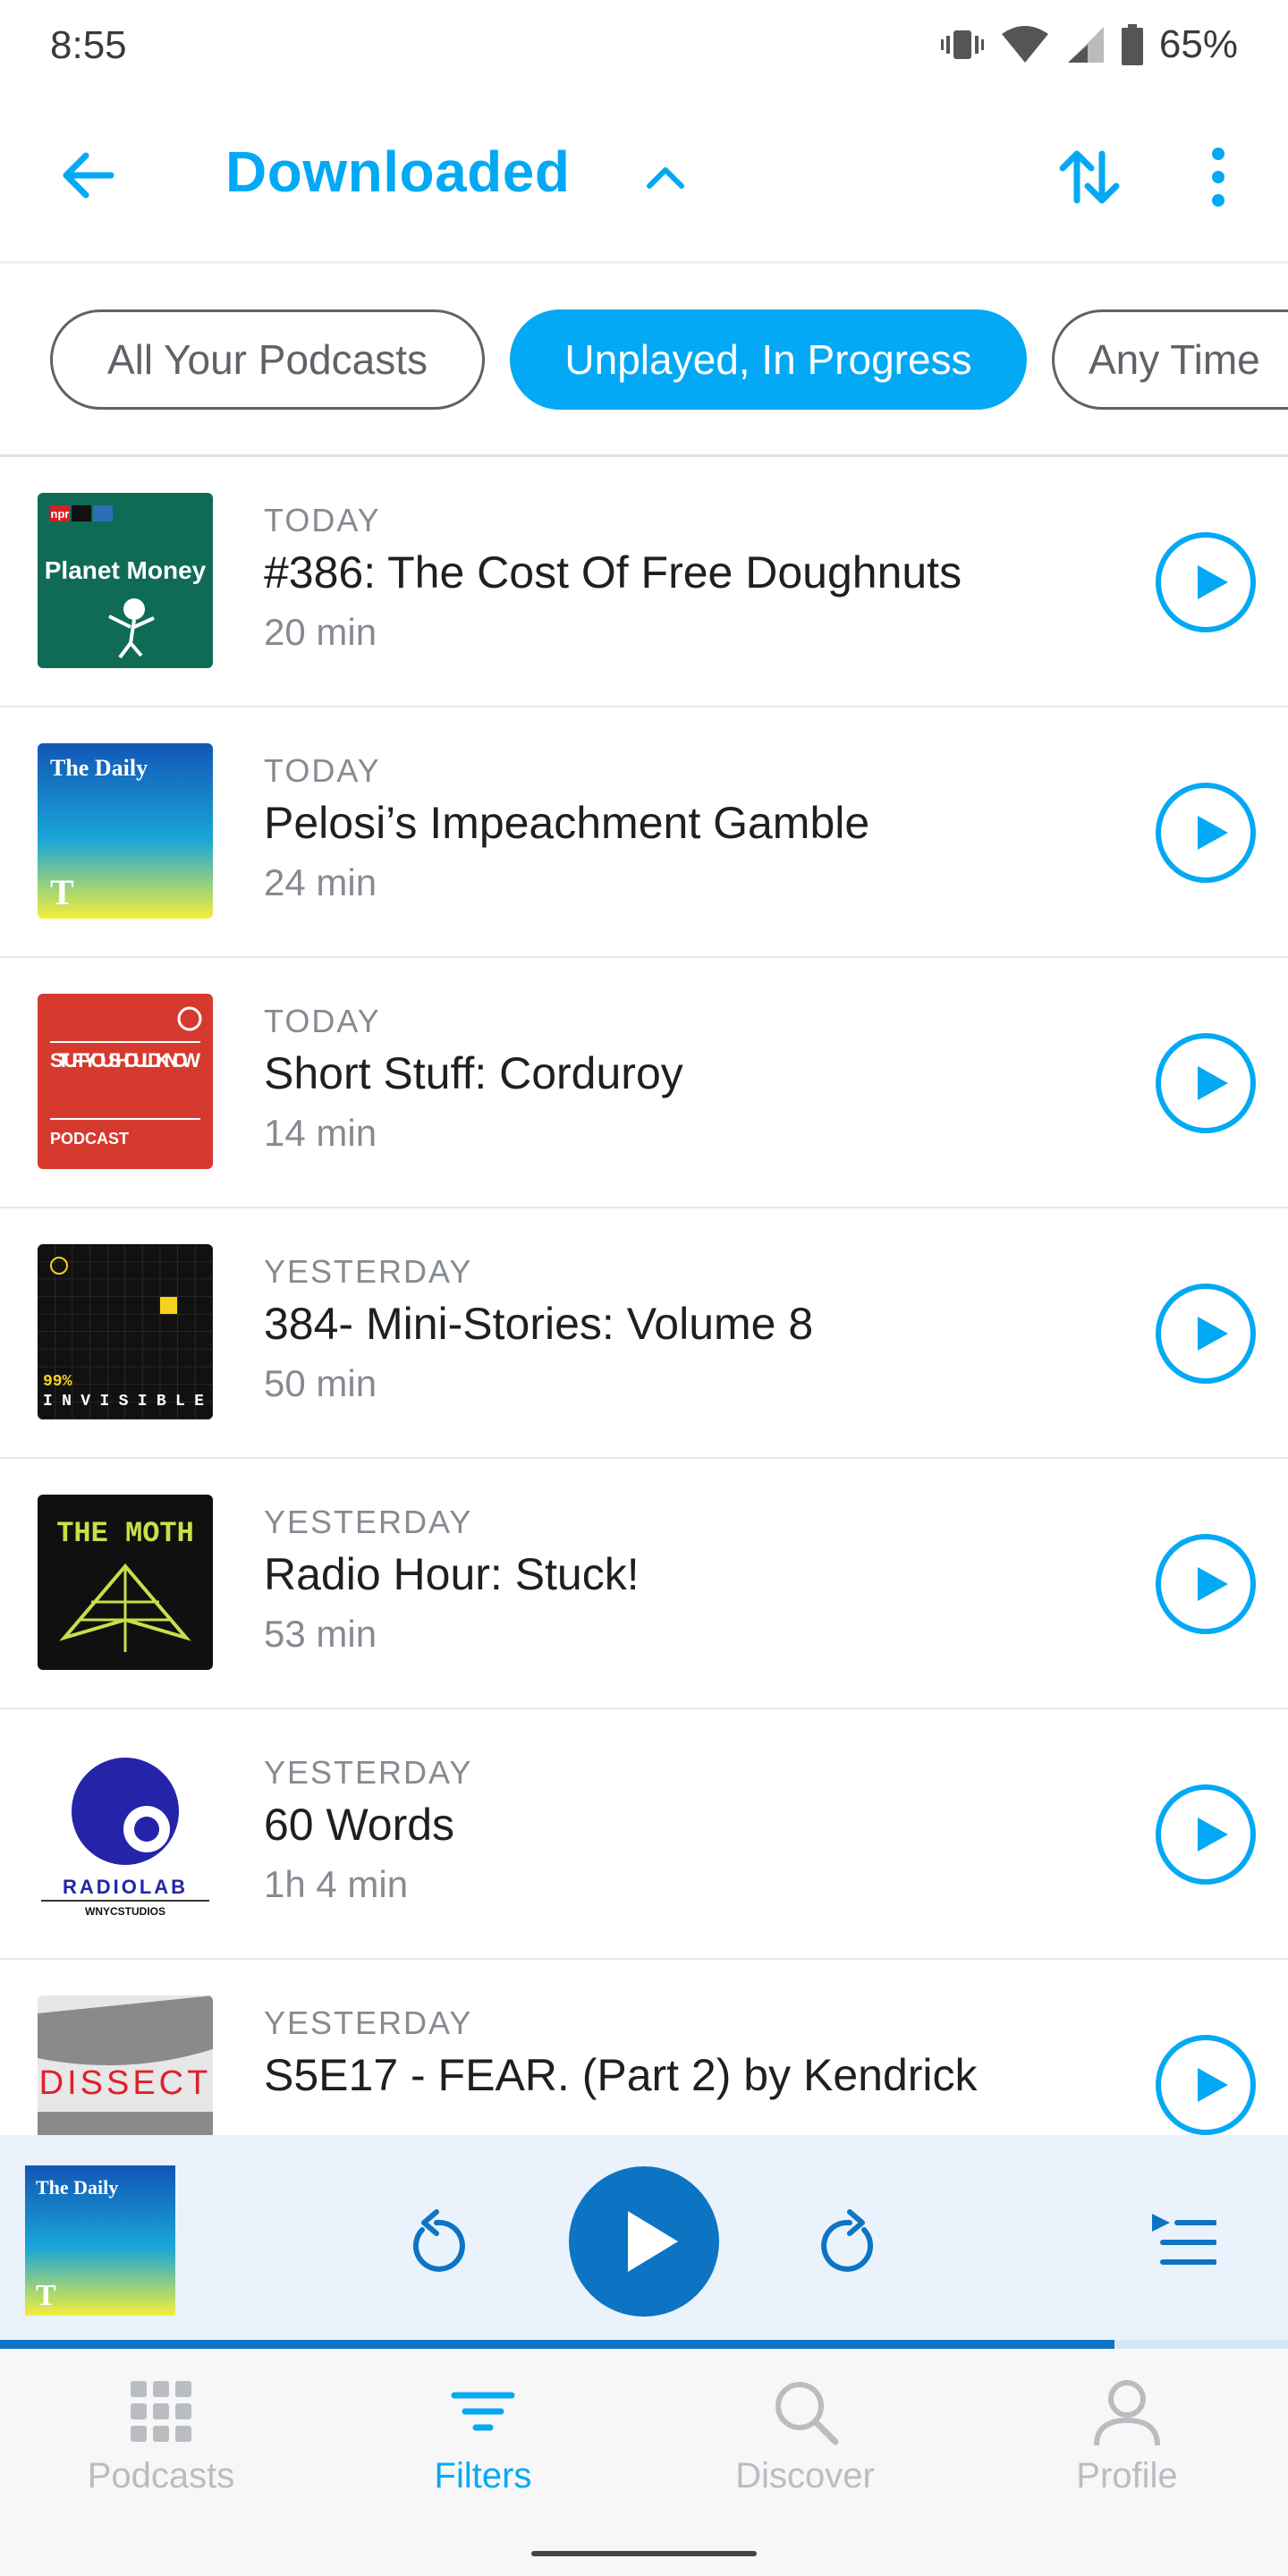  What do you see at coordinates (125, 1832) in the screenshot?
I see `podcast-artwork: RADIOLAB WNYCSTUDIOS` at bounding box center [125, 1832].